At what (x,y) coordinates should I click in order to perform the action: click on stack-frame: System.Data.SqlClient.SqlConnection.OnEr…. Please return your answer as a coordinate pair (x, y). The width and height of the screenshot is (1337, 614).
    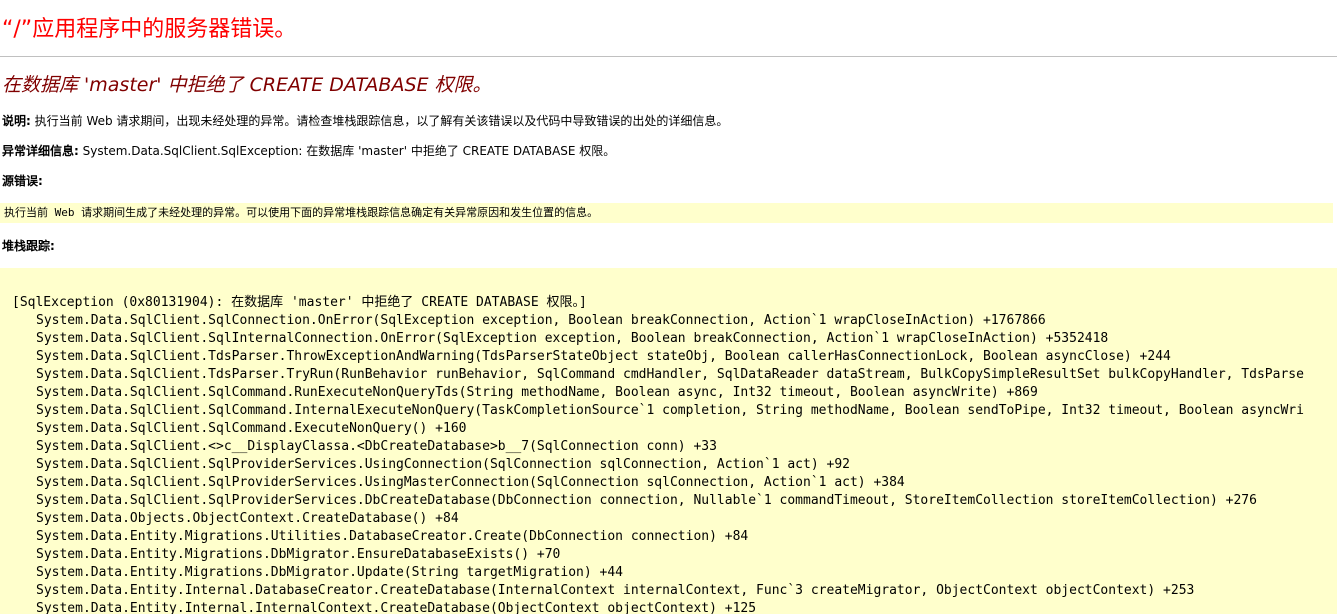
    Looking at the image, I should click on (541, 320).